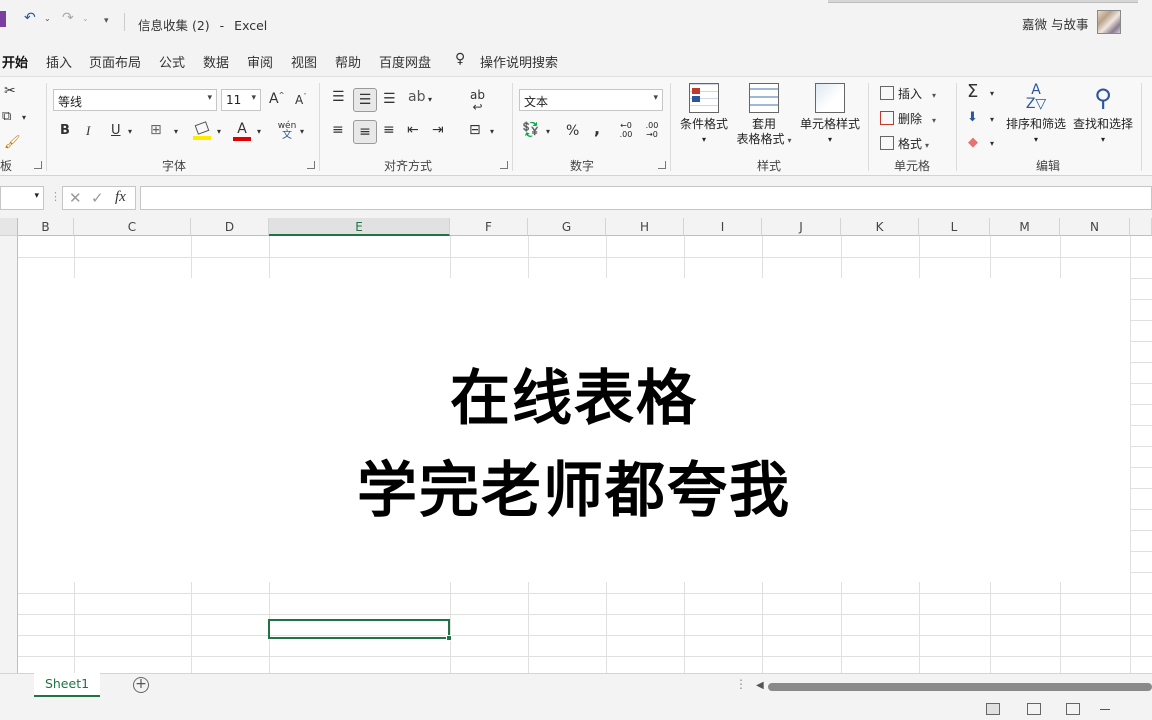 The height and width of the screenshot is (720, 1152). Describe the element at coordinates (646, 198) in the screenshot. I see `formula-input` at that location.